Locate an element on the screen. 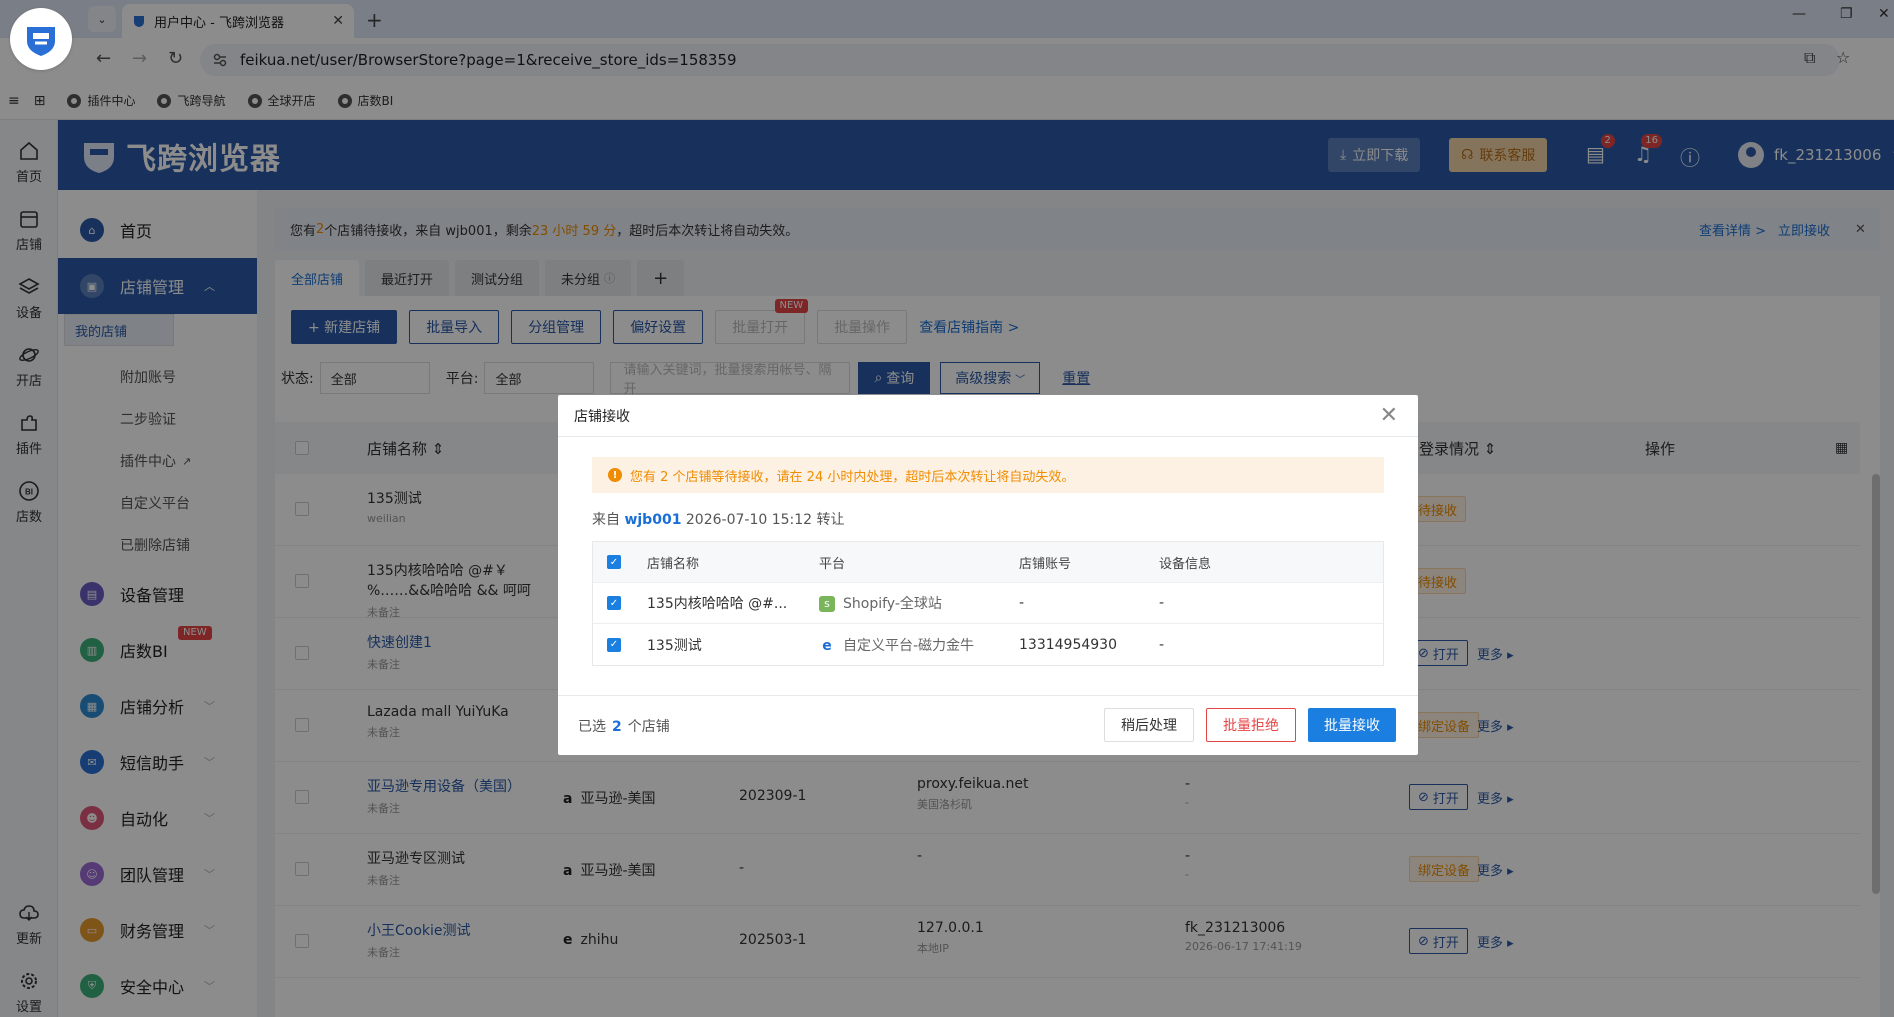 The height and width of the screenshot is (1017, 1894). transfer-row: ✓ 135内核哈哈哈 @#... s Shopify-全球站 - - is located at coordinates (988, 603).